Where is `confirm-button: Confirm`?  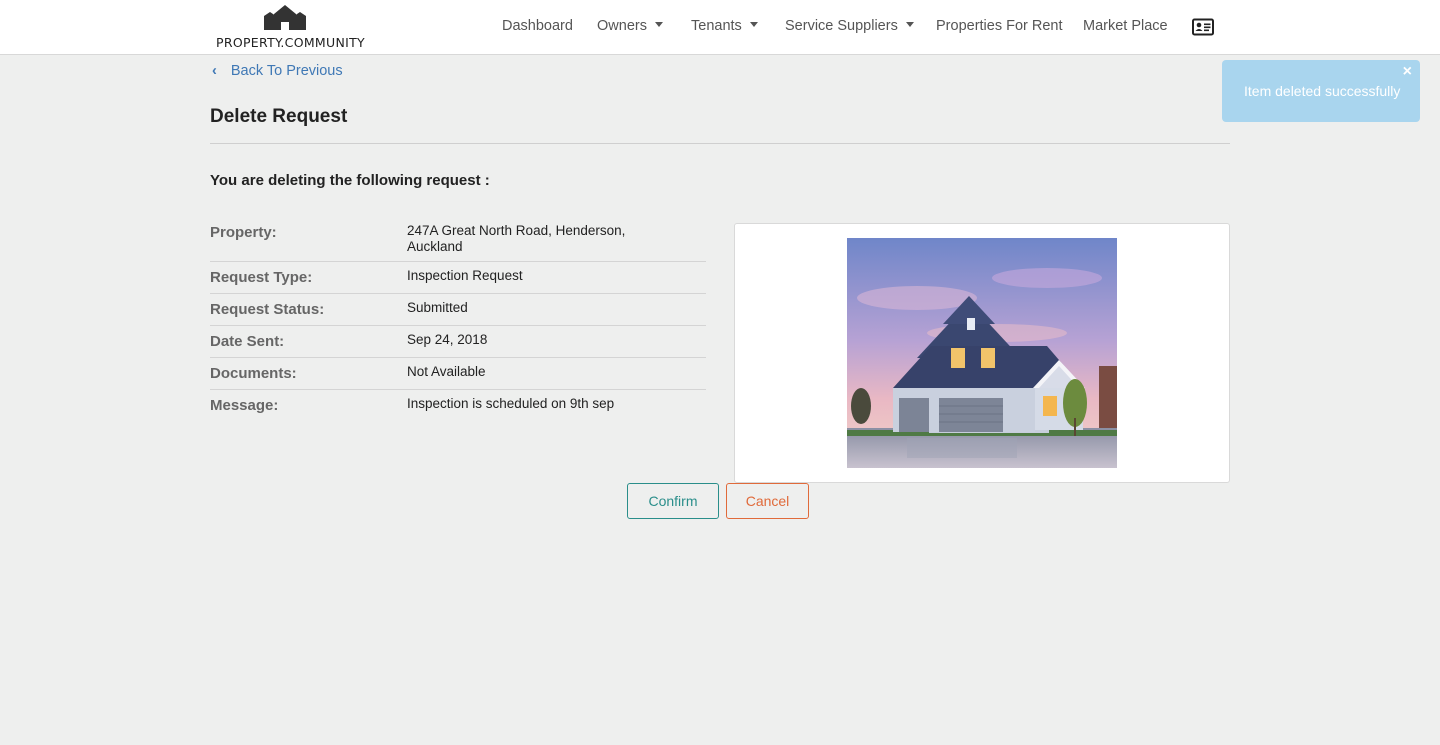
confirm-button: Confirm is located at coordinates (673, 501).